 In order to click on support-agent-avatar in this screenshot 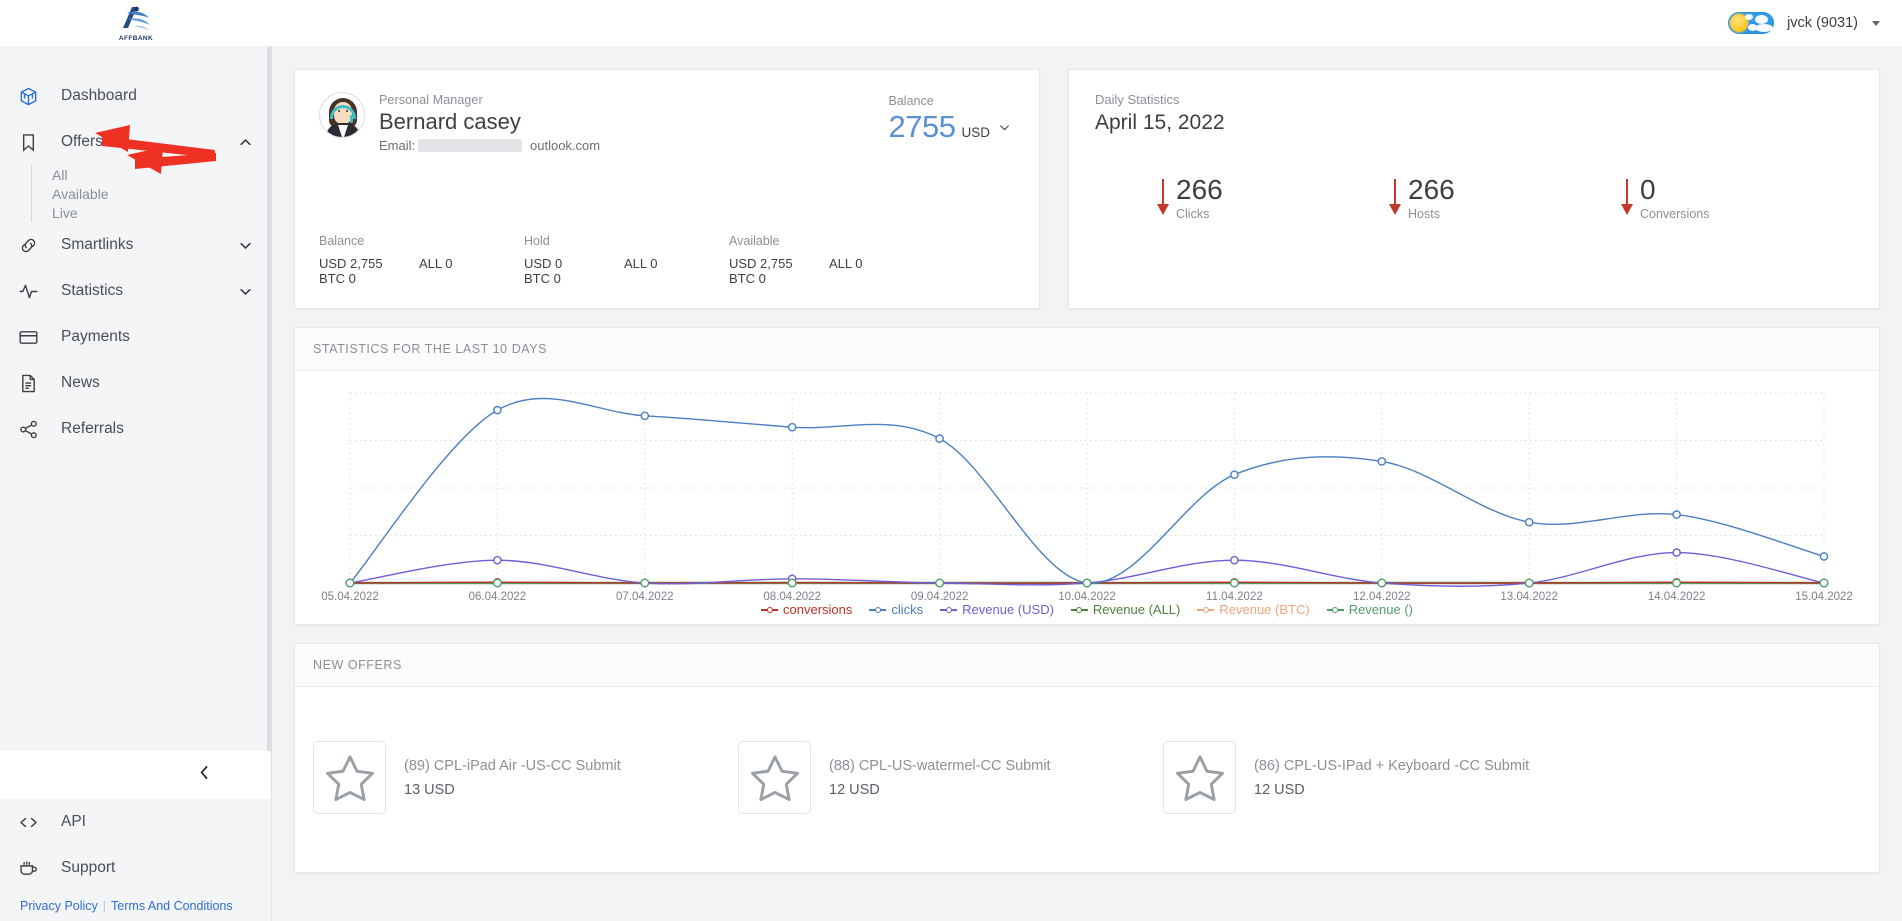, I will do `click(342, 115)`.